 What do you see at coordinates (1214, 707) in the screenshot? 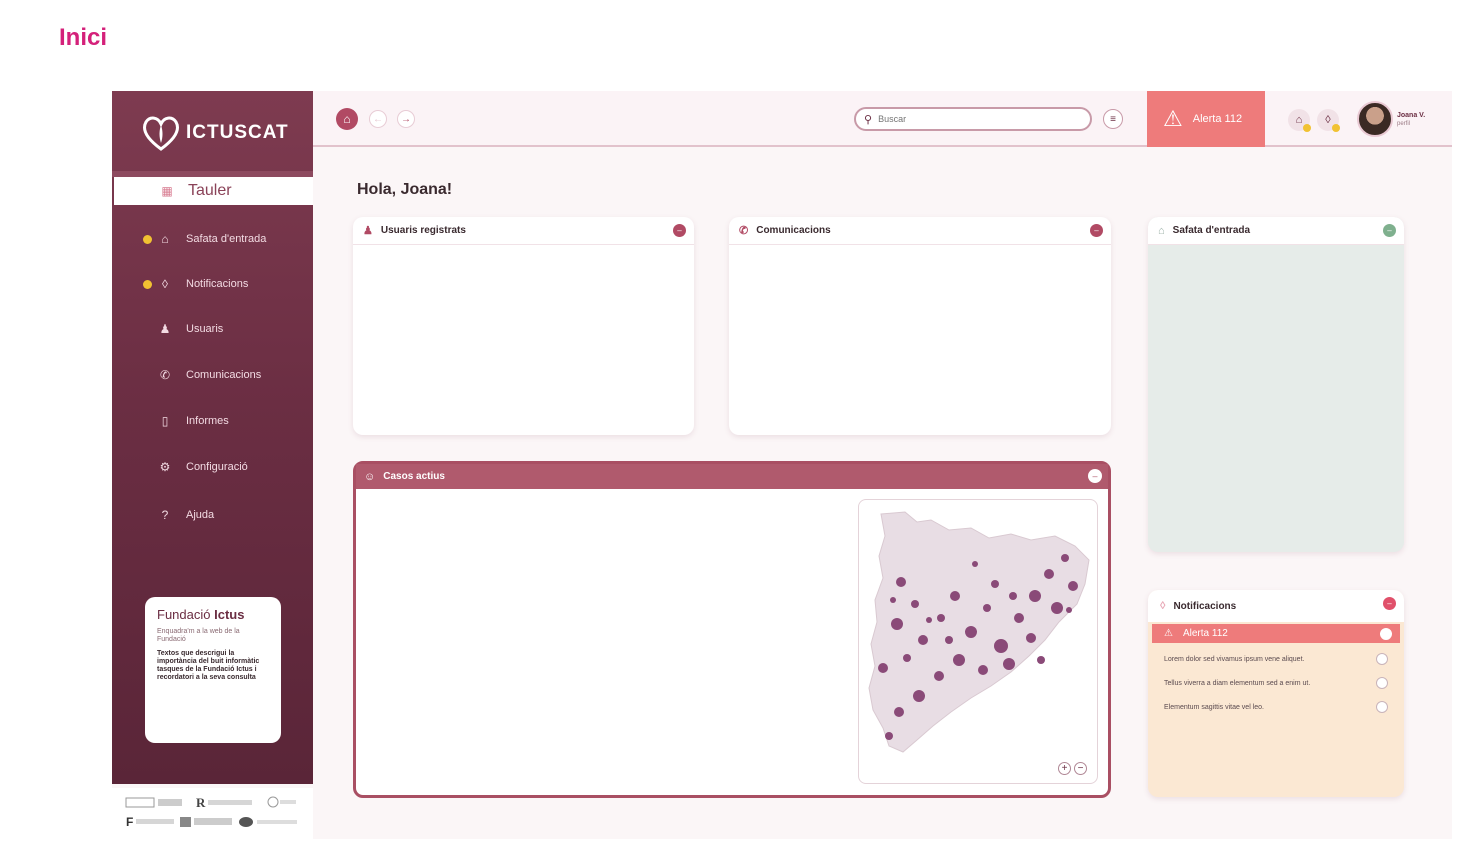
I see `notification-text: Elementum sagittis vitae vel leo.` at bounding box center [1214, 707].